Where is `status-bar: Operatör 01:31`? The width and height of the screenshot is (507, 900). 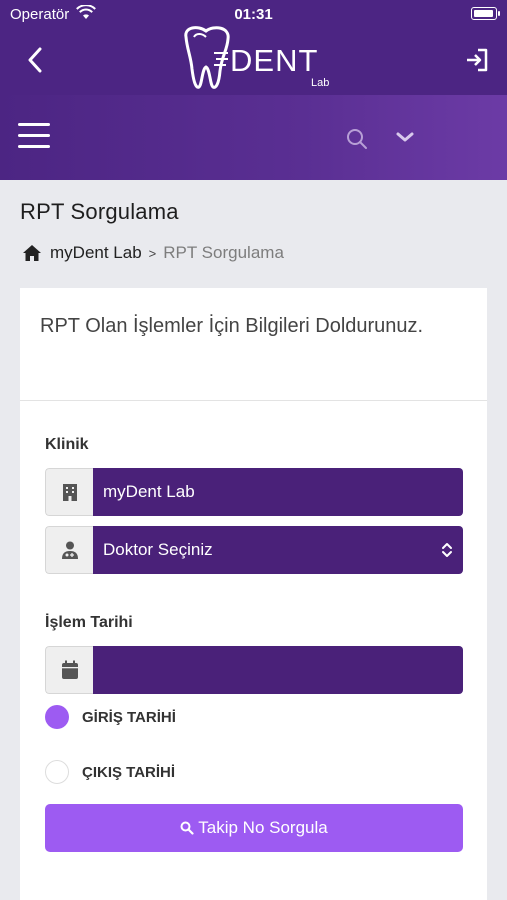 status-bar: Operatör 01:31 is located at coordinates (253, 14).